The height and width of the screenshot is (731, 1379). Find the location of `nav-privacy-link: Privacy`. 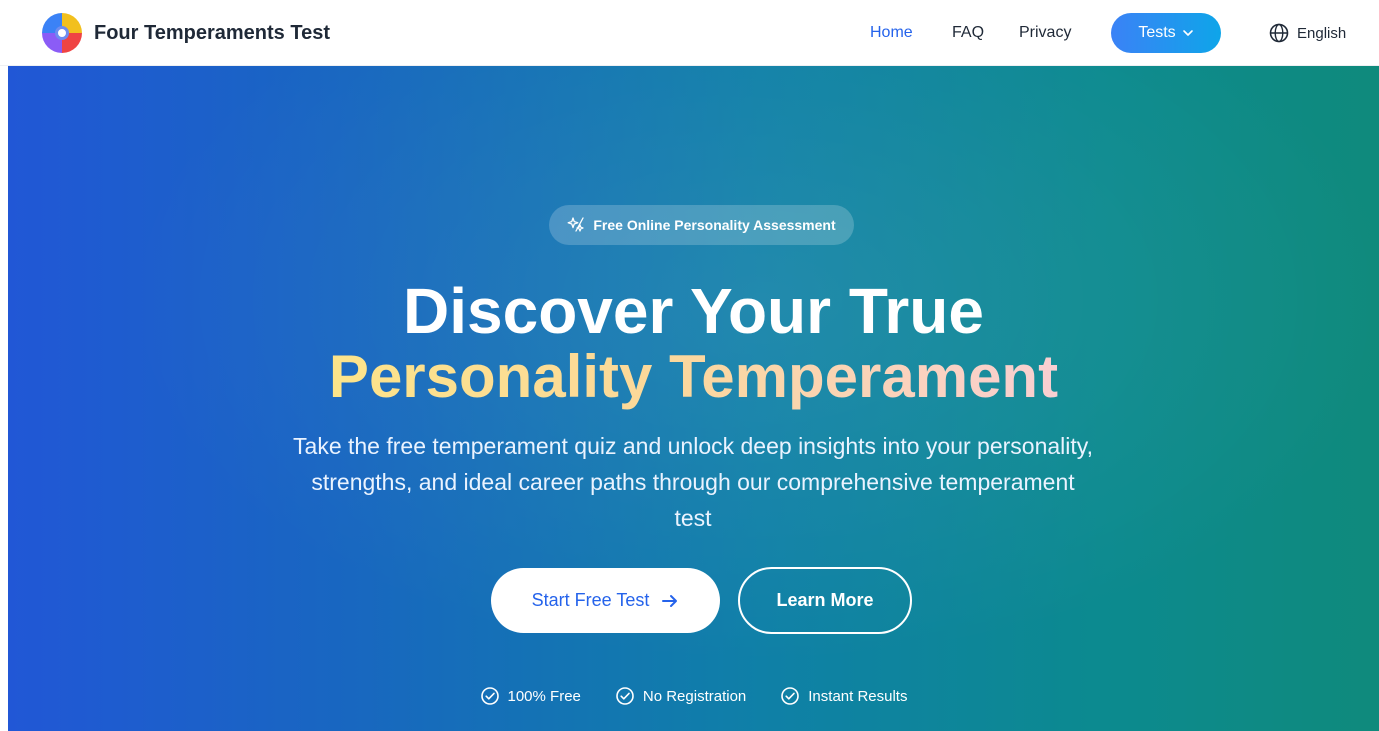

nav-privacy-link: Privacy is located at coordinates (1045, 33).